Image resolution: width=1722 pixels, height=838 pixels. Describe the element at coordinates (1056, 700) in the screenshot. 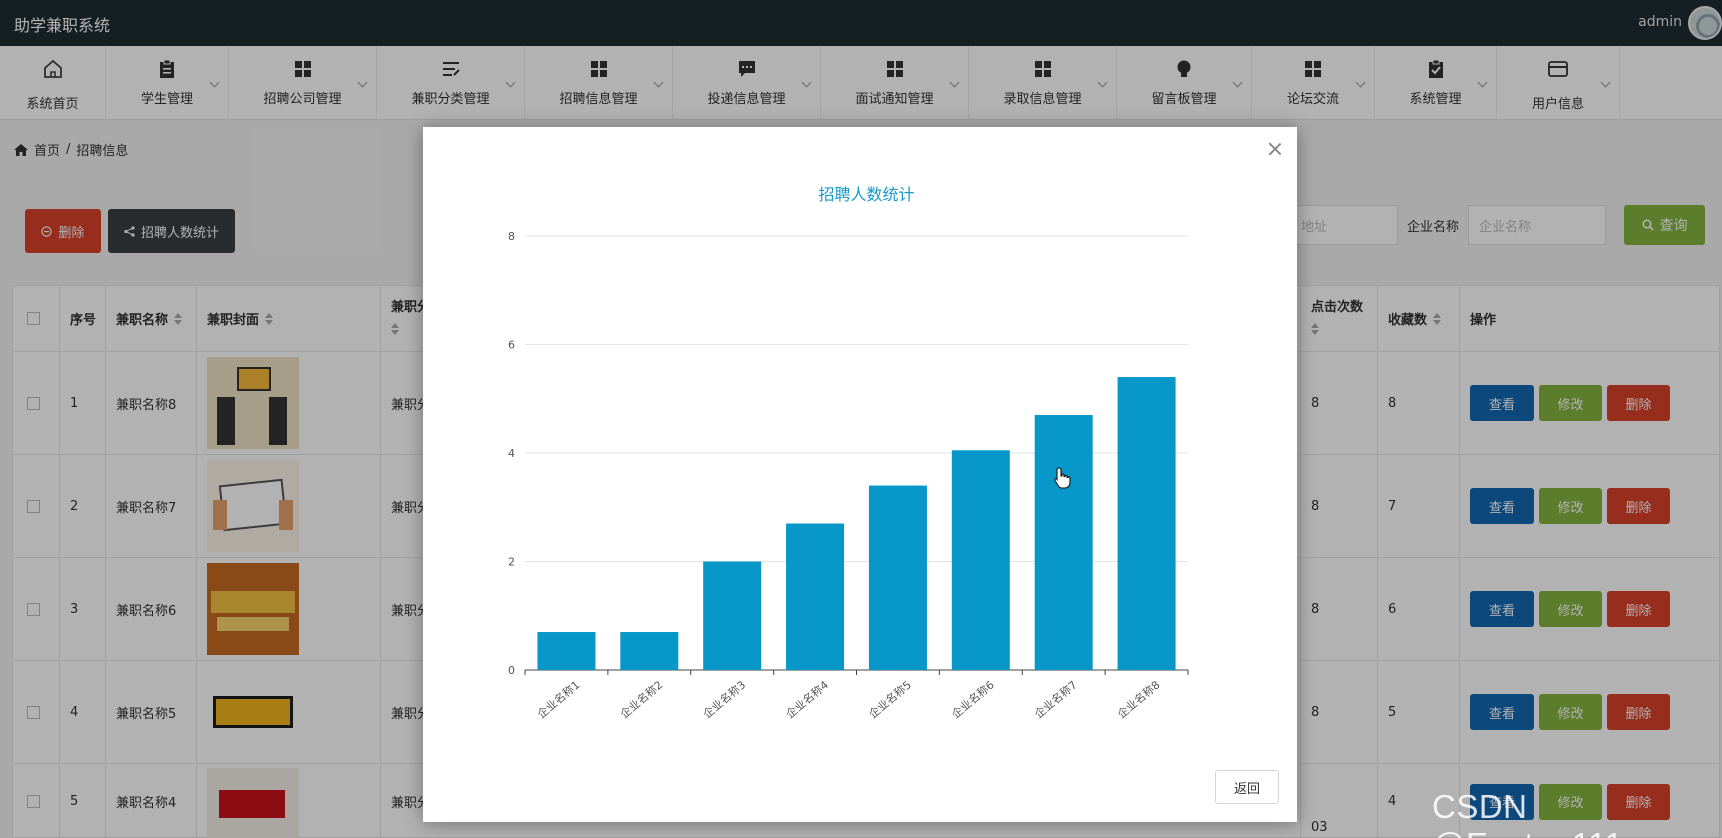

I see `x-tick-label: 企业名称7` at that location.